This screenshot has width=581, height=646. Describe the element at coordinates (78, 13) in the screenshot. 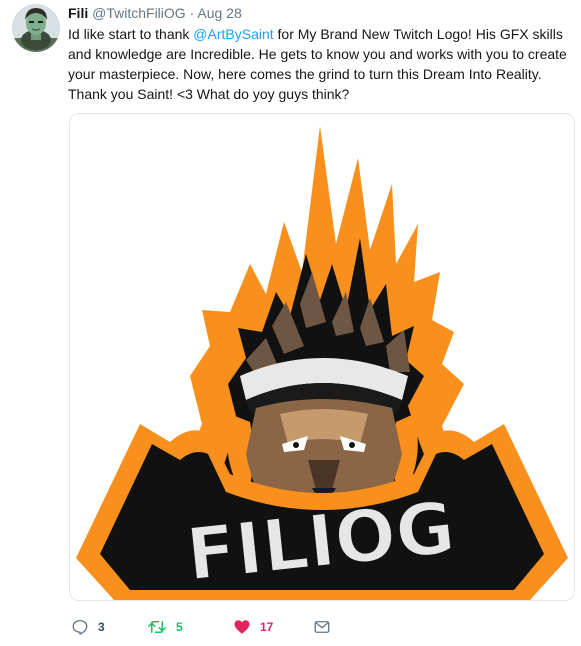

I see `author-name: Fili` at that location.